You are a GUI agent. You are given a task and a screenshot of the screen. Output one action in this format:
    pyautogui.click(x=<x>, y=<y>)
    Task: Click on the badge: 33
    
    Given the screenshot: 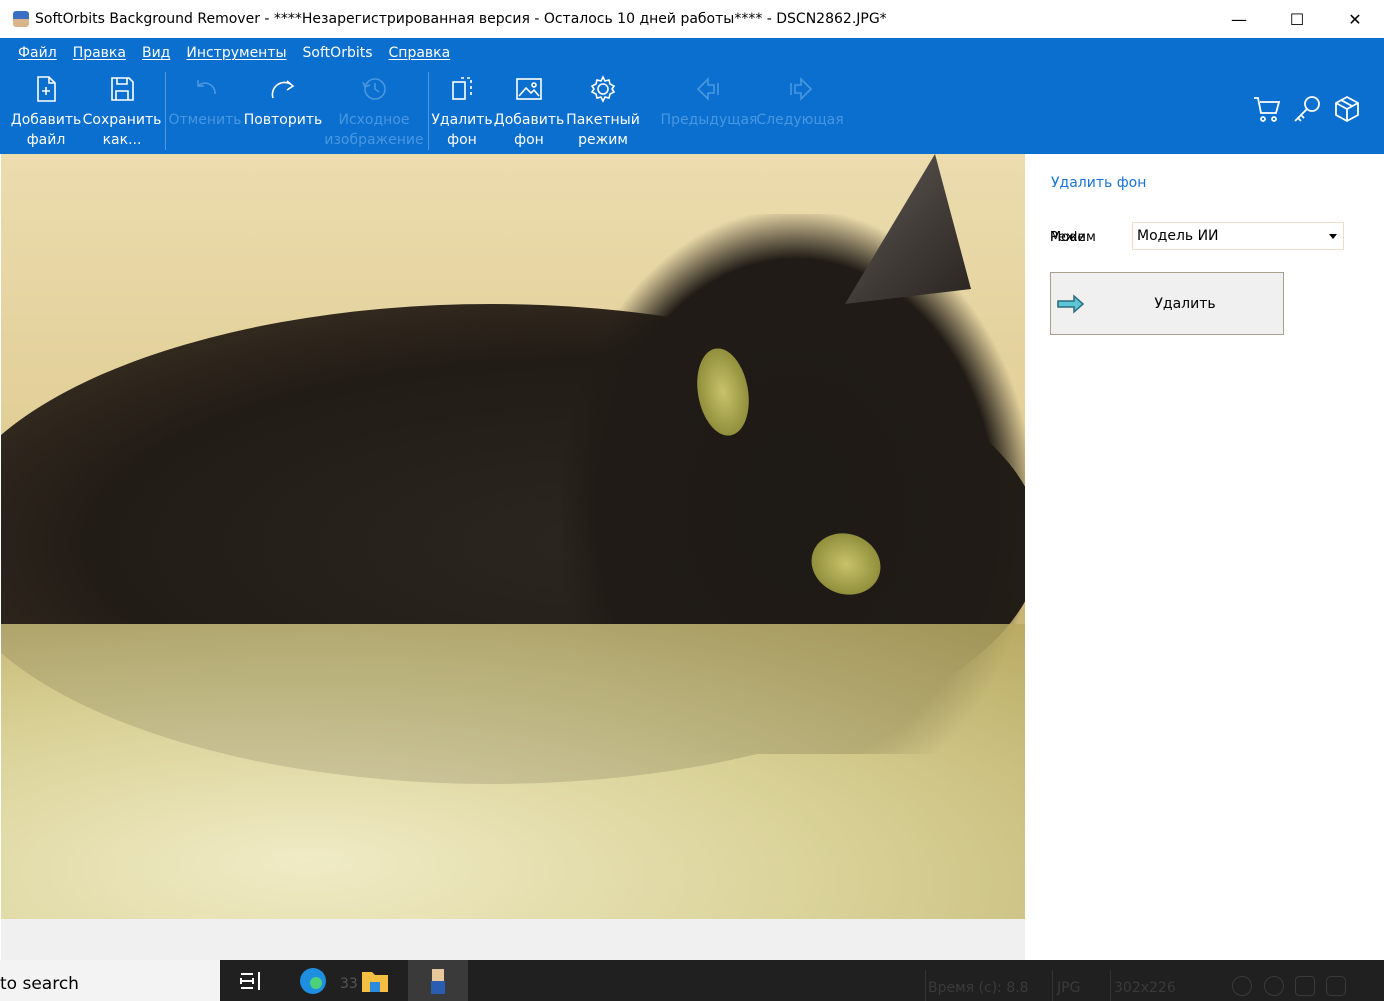 What is the action you would take?
    pyautogui.click(x=349, y=984)
    